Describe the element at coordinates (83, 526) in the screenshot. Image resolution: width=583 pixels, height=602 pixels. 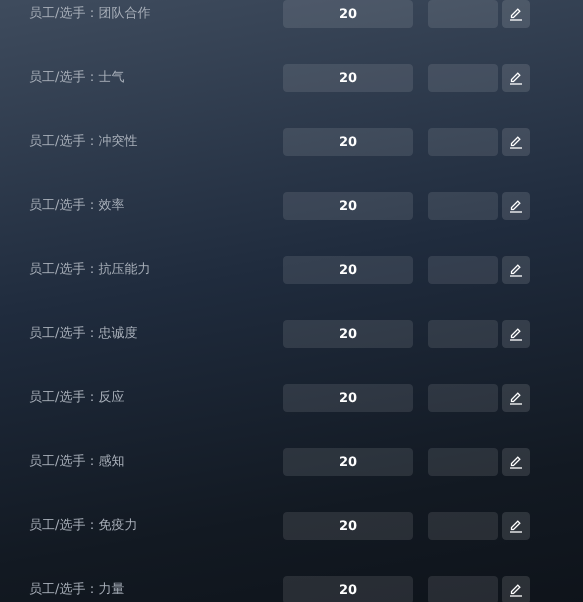
I see `field-label: 员工/选手：免疫力` at that location.